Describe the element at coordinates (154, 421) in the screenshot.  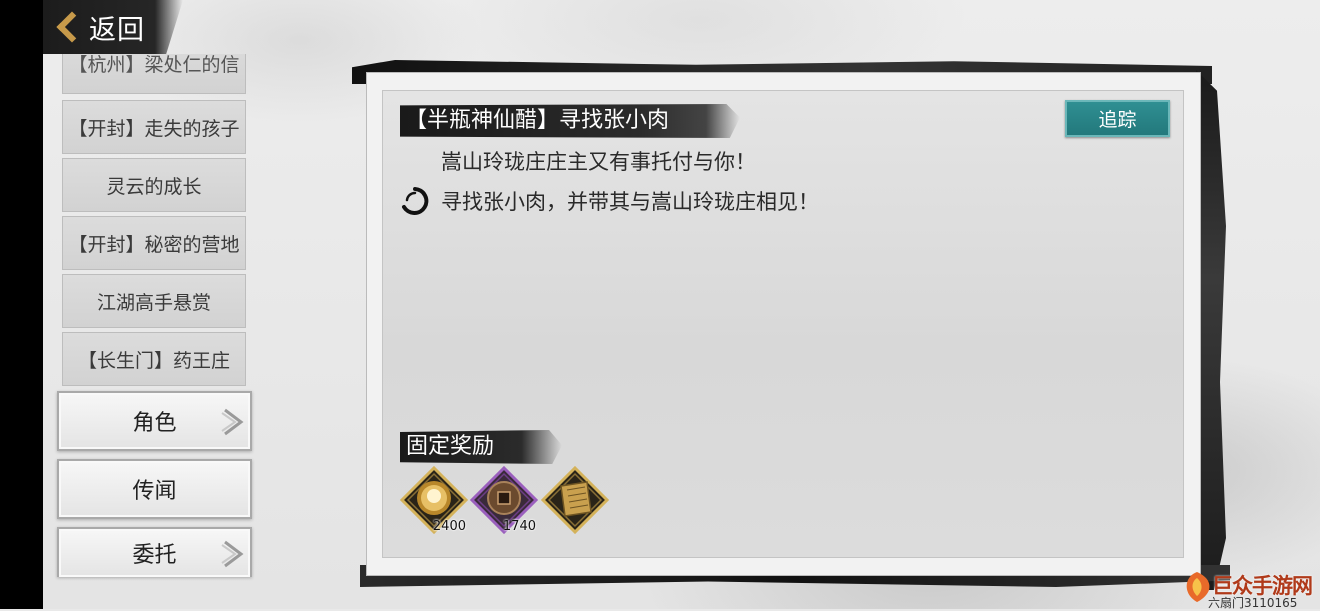
I see `category-button-role: 角色` at that location.